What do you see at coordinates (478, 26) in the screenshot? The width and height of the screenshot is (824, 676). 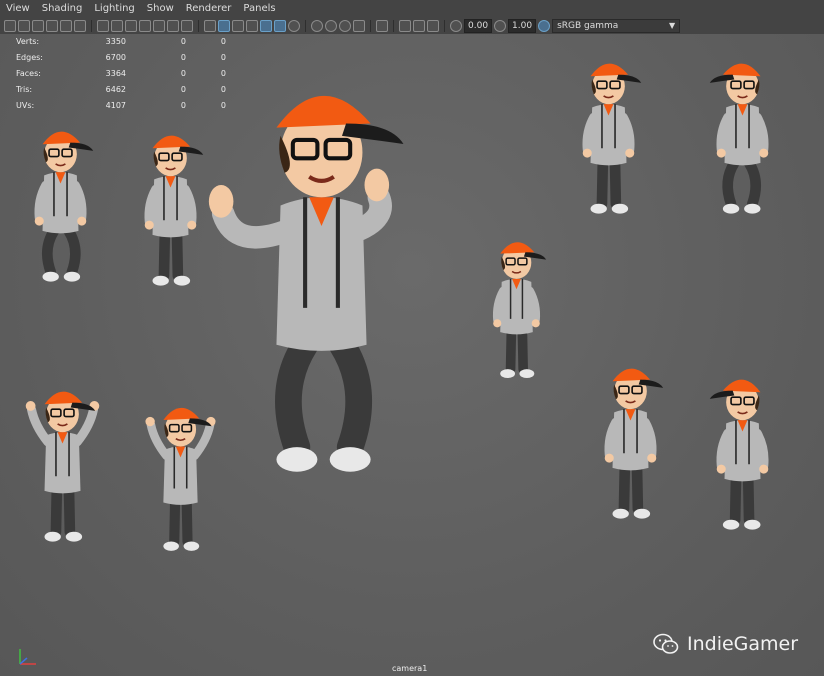 I see `exposure-field: 0.00` at bounding box center [478, 26].